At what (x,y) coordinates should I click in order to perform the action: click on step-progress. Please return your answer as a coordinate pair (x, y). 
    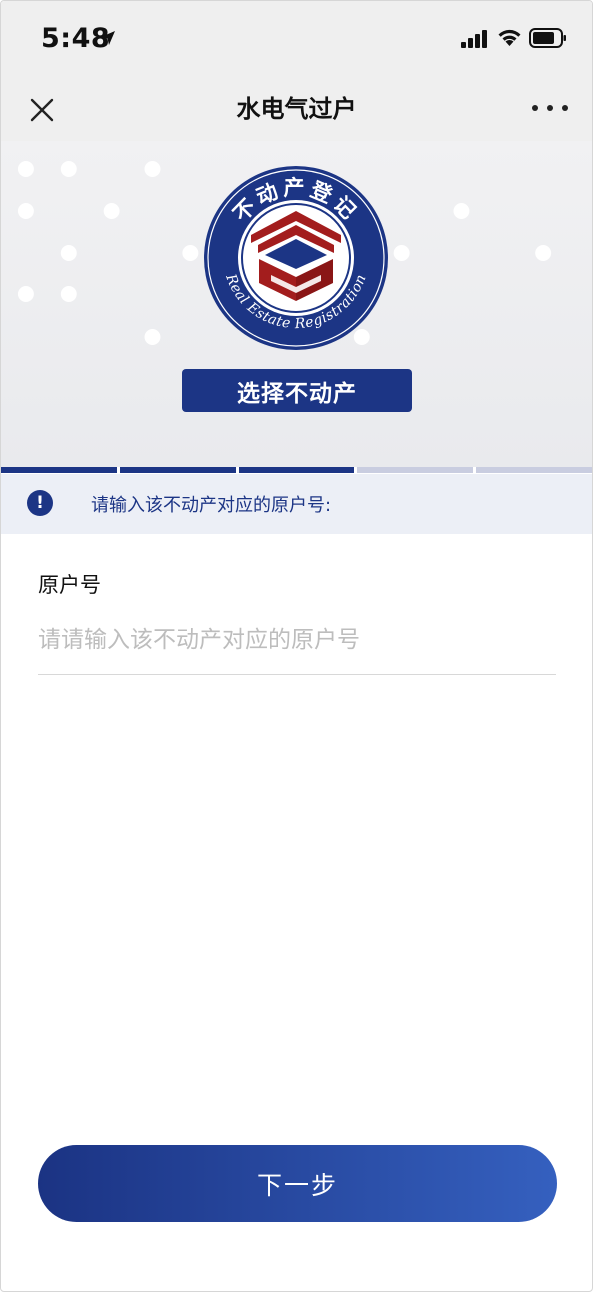
    Looking at the image, I should click on (296, 470).